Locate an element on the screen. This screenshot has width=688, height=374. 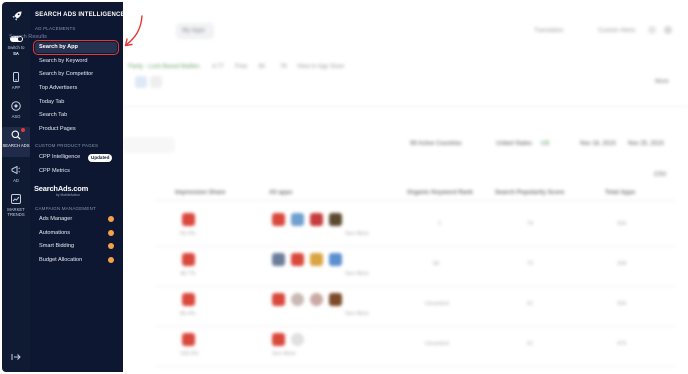
search-field is located at coordinates (149, 145).